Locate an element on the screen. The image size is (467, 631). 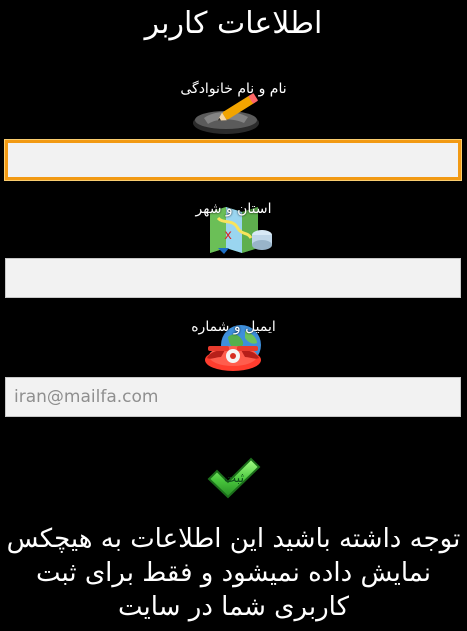
email-label: ایمیل و شماره is located at coordinates (233, 327).